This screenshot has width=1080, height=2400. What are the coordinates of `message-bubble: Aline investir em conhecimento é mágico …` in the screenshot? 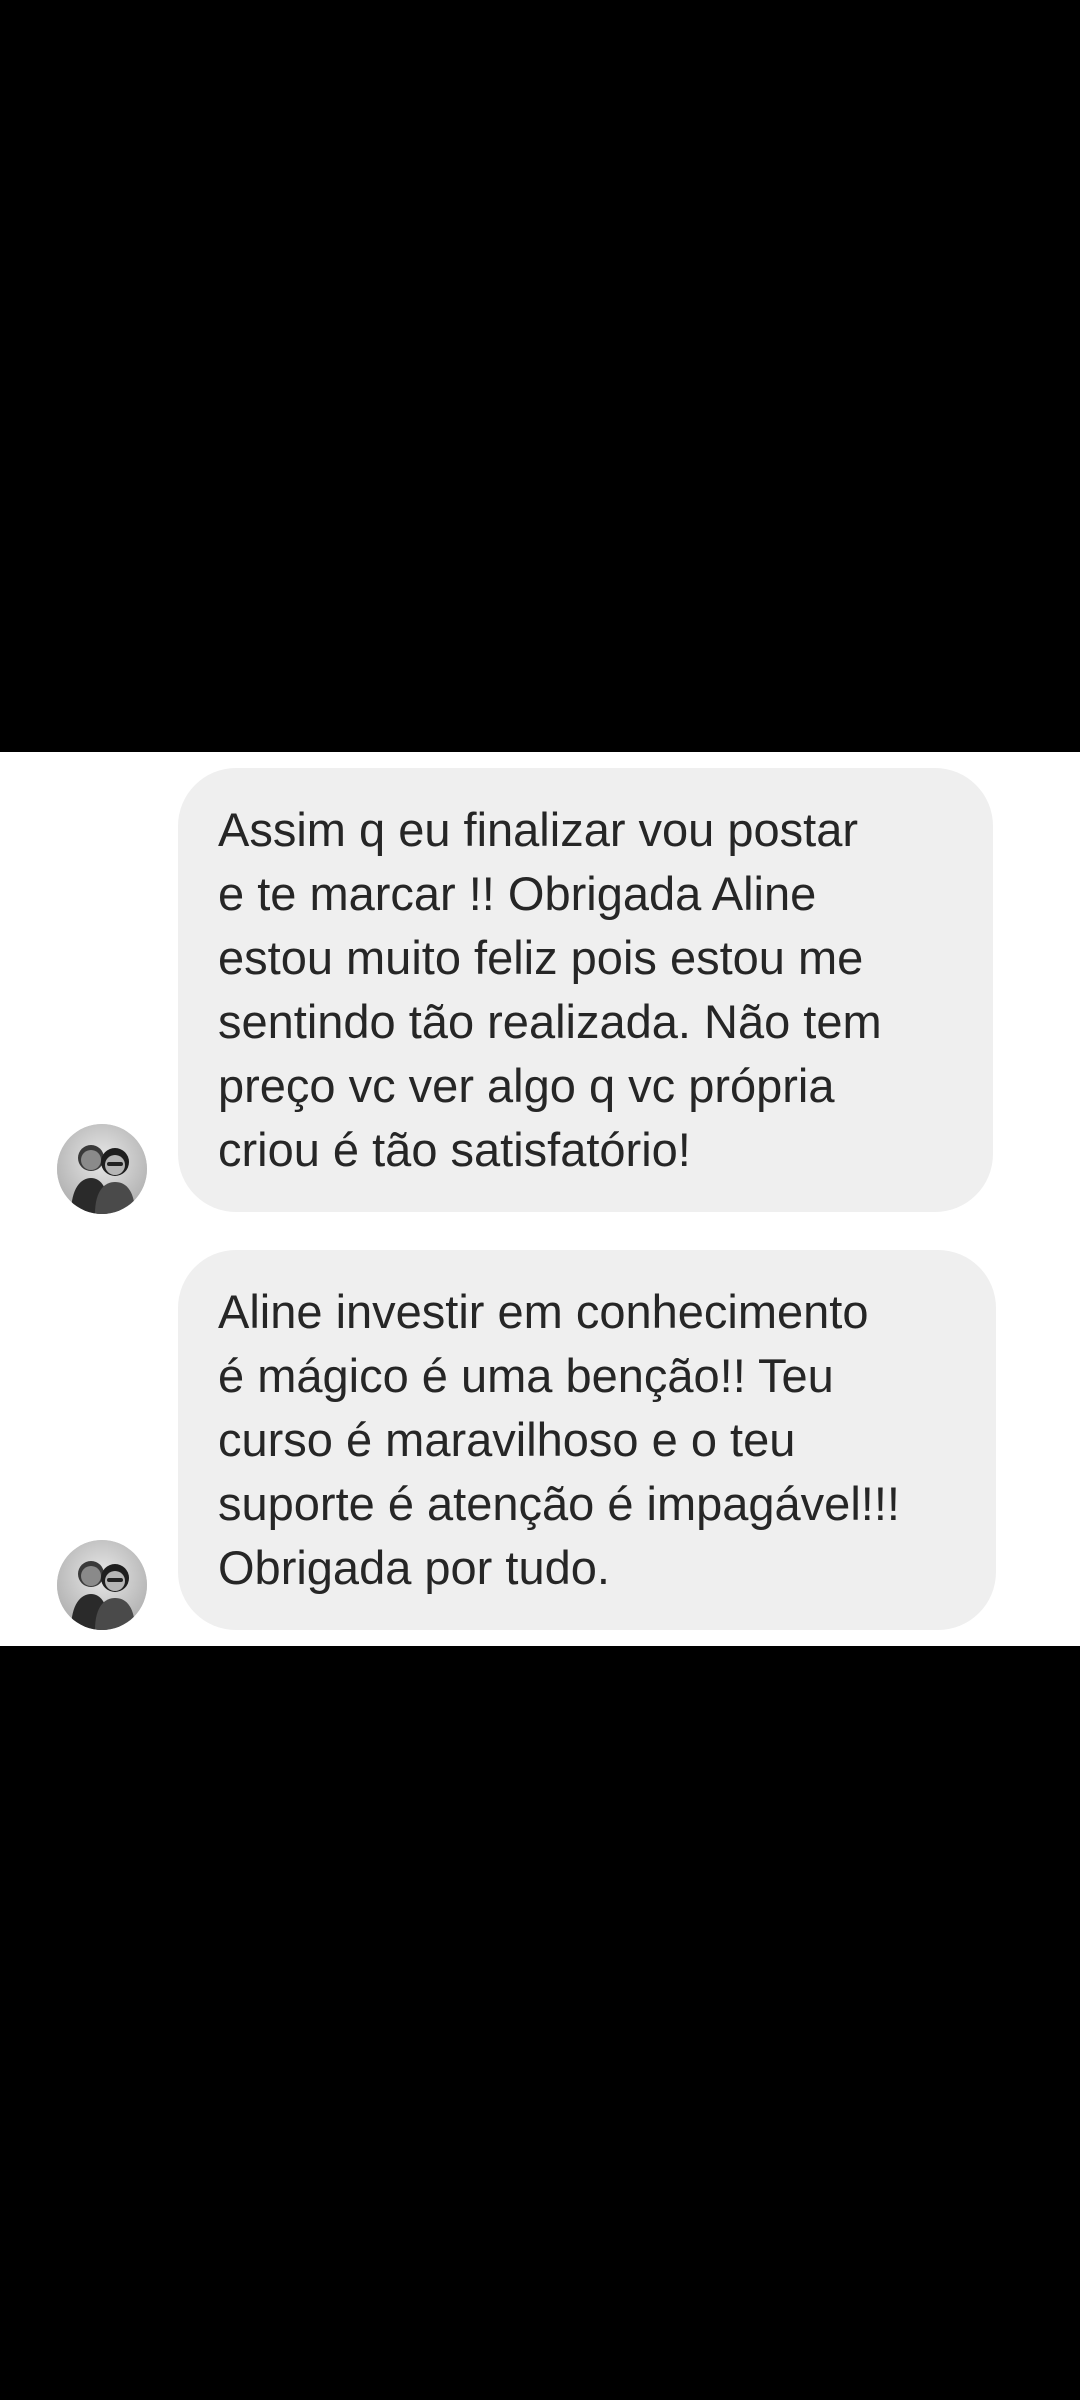 It's located at (587, 1440).